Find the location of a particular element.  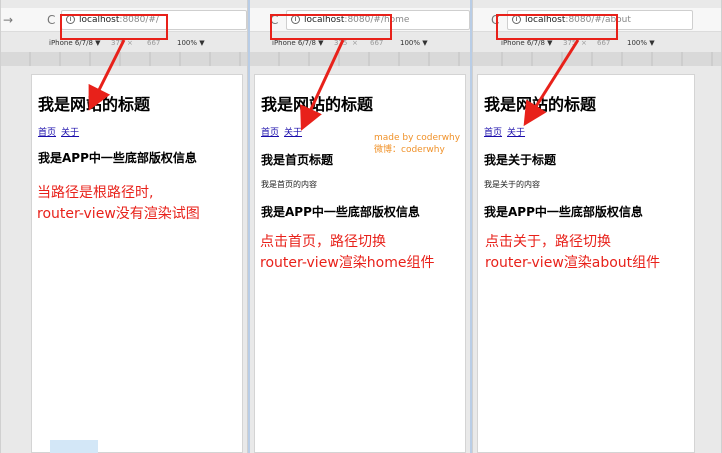

arrow-about is located at coordinates (551, 83).